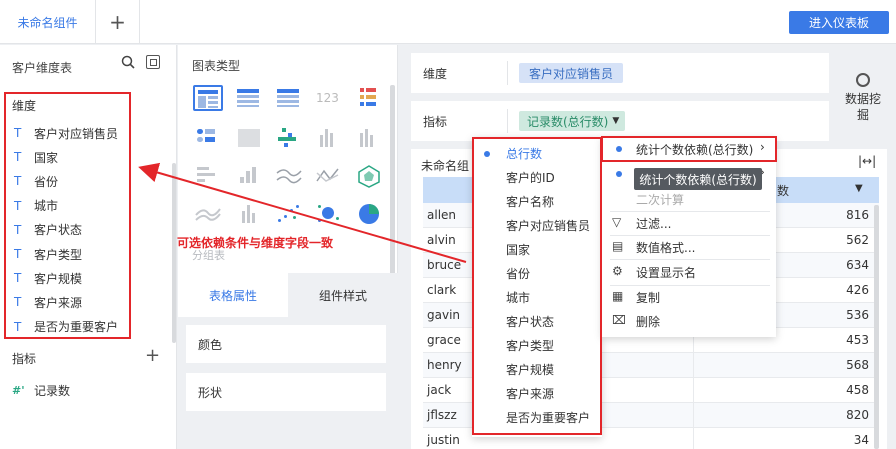 The image size is (896, 449). What do you see at coordinates (859, 188) in the screenshot?
I see `sort-down-icon: ▼` at bounding box center [859, 188].